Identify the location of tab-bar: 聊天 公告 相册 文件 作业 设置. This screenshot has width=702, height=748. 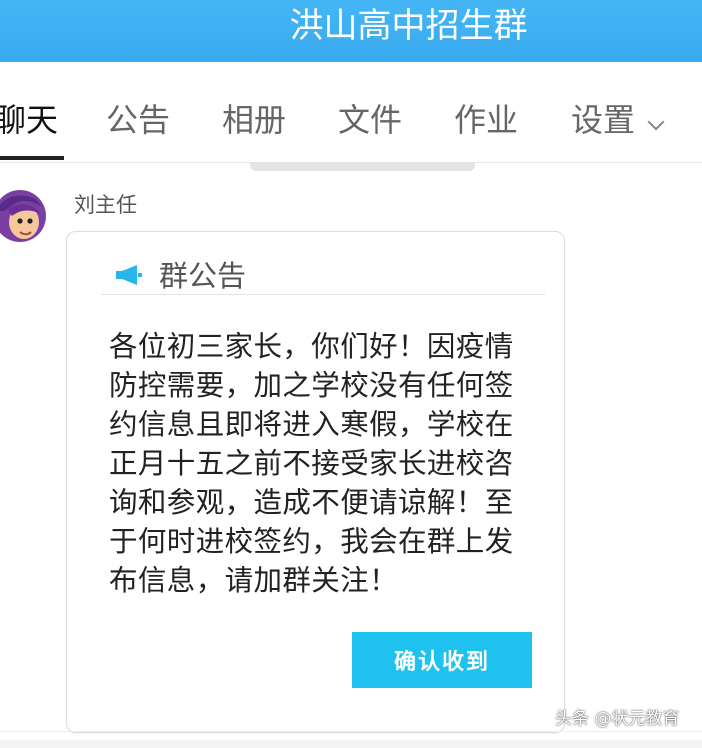
(351, 112).